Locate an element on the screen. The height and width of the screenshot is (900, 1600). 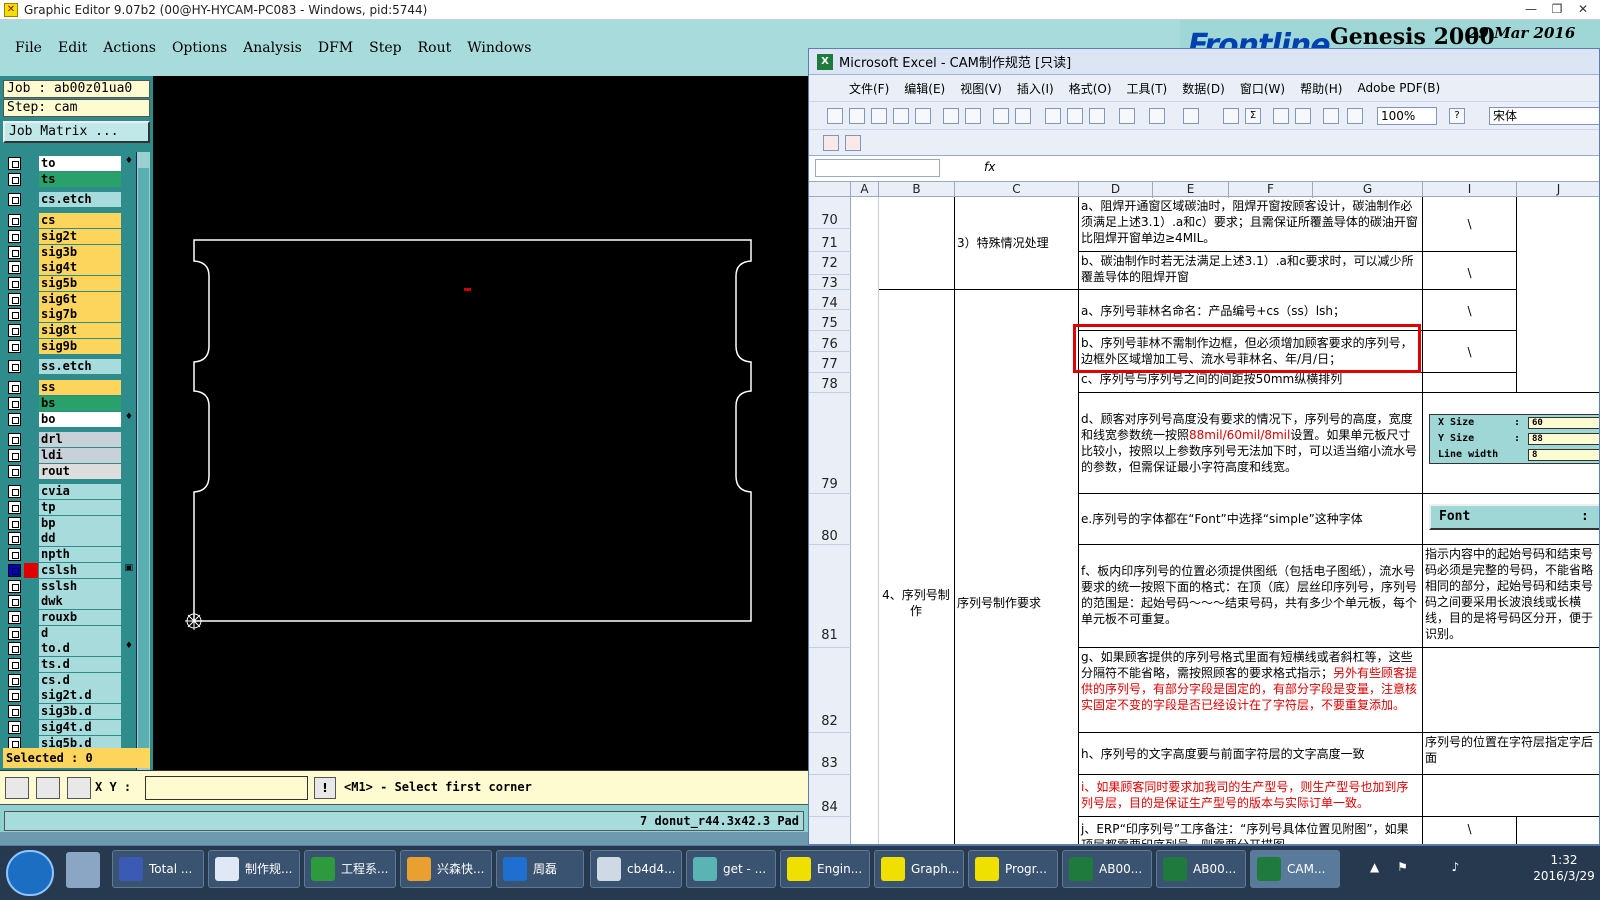
layer-name: ss is located at coordinates (80, 388).